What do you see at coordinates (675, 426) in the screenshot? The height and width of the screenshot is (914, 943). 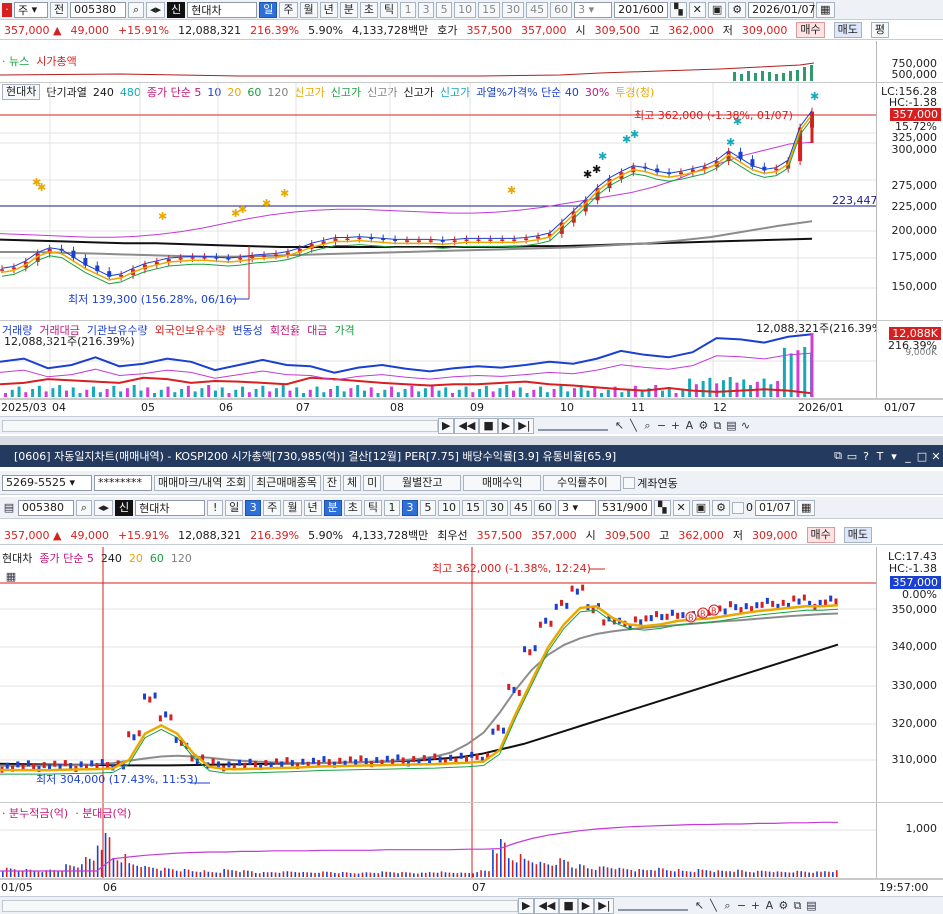 I see `plus-icon: +` at bounding box center [675, 426].